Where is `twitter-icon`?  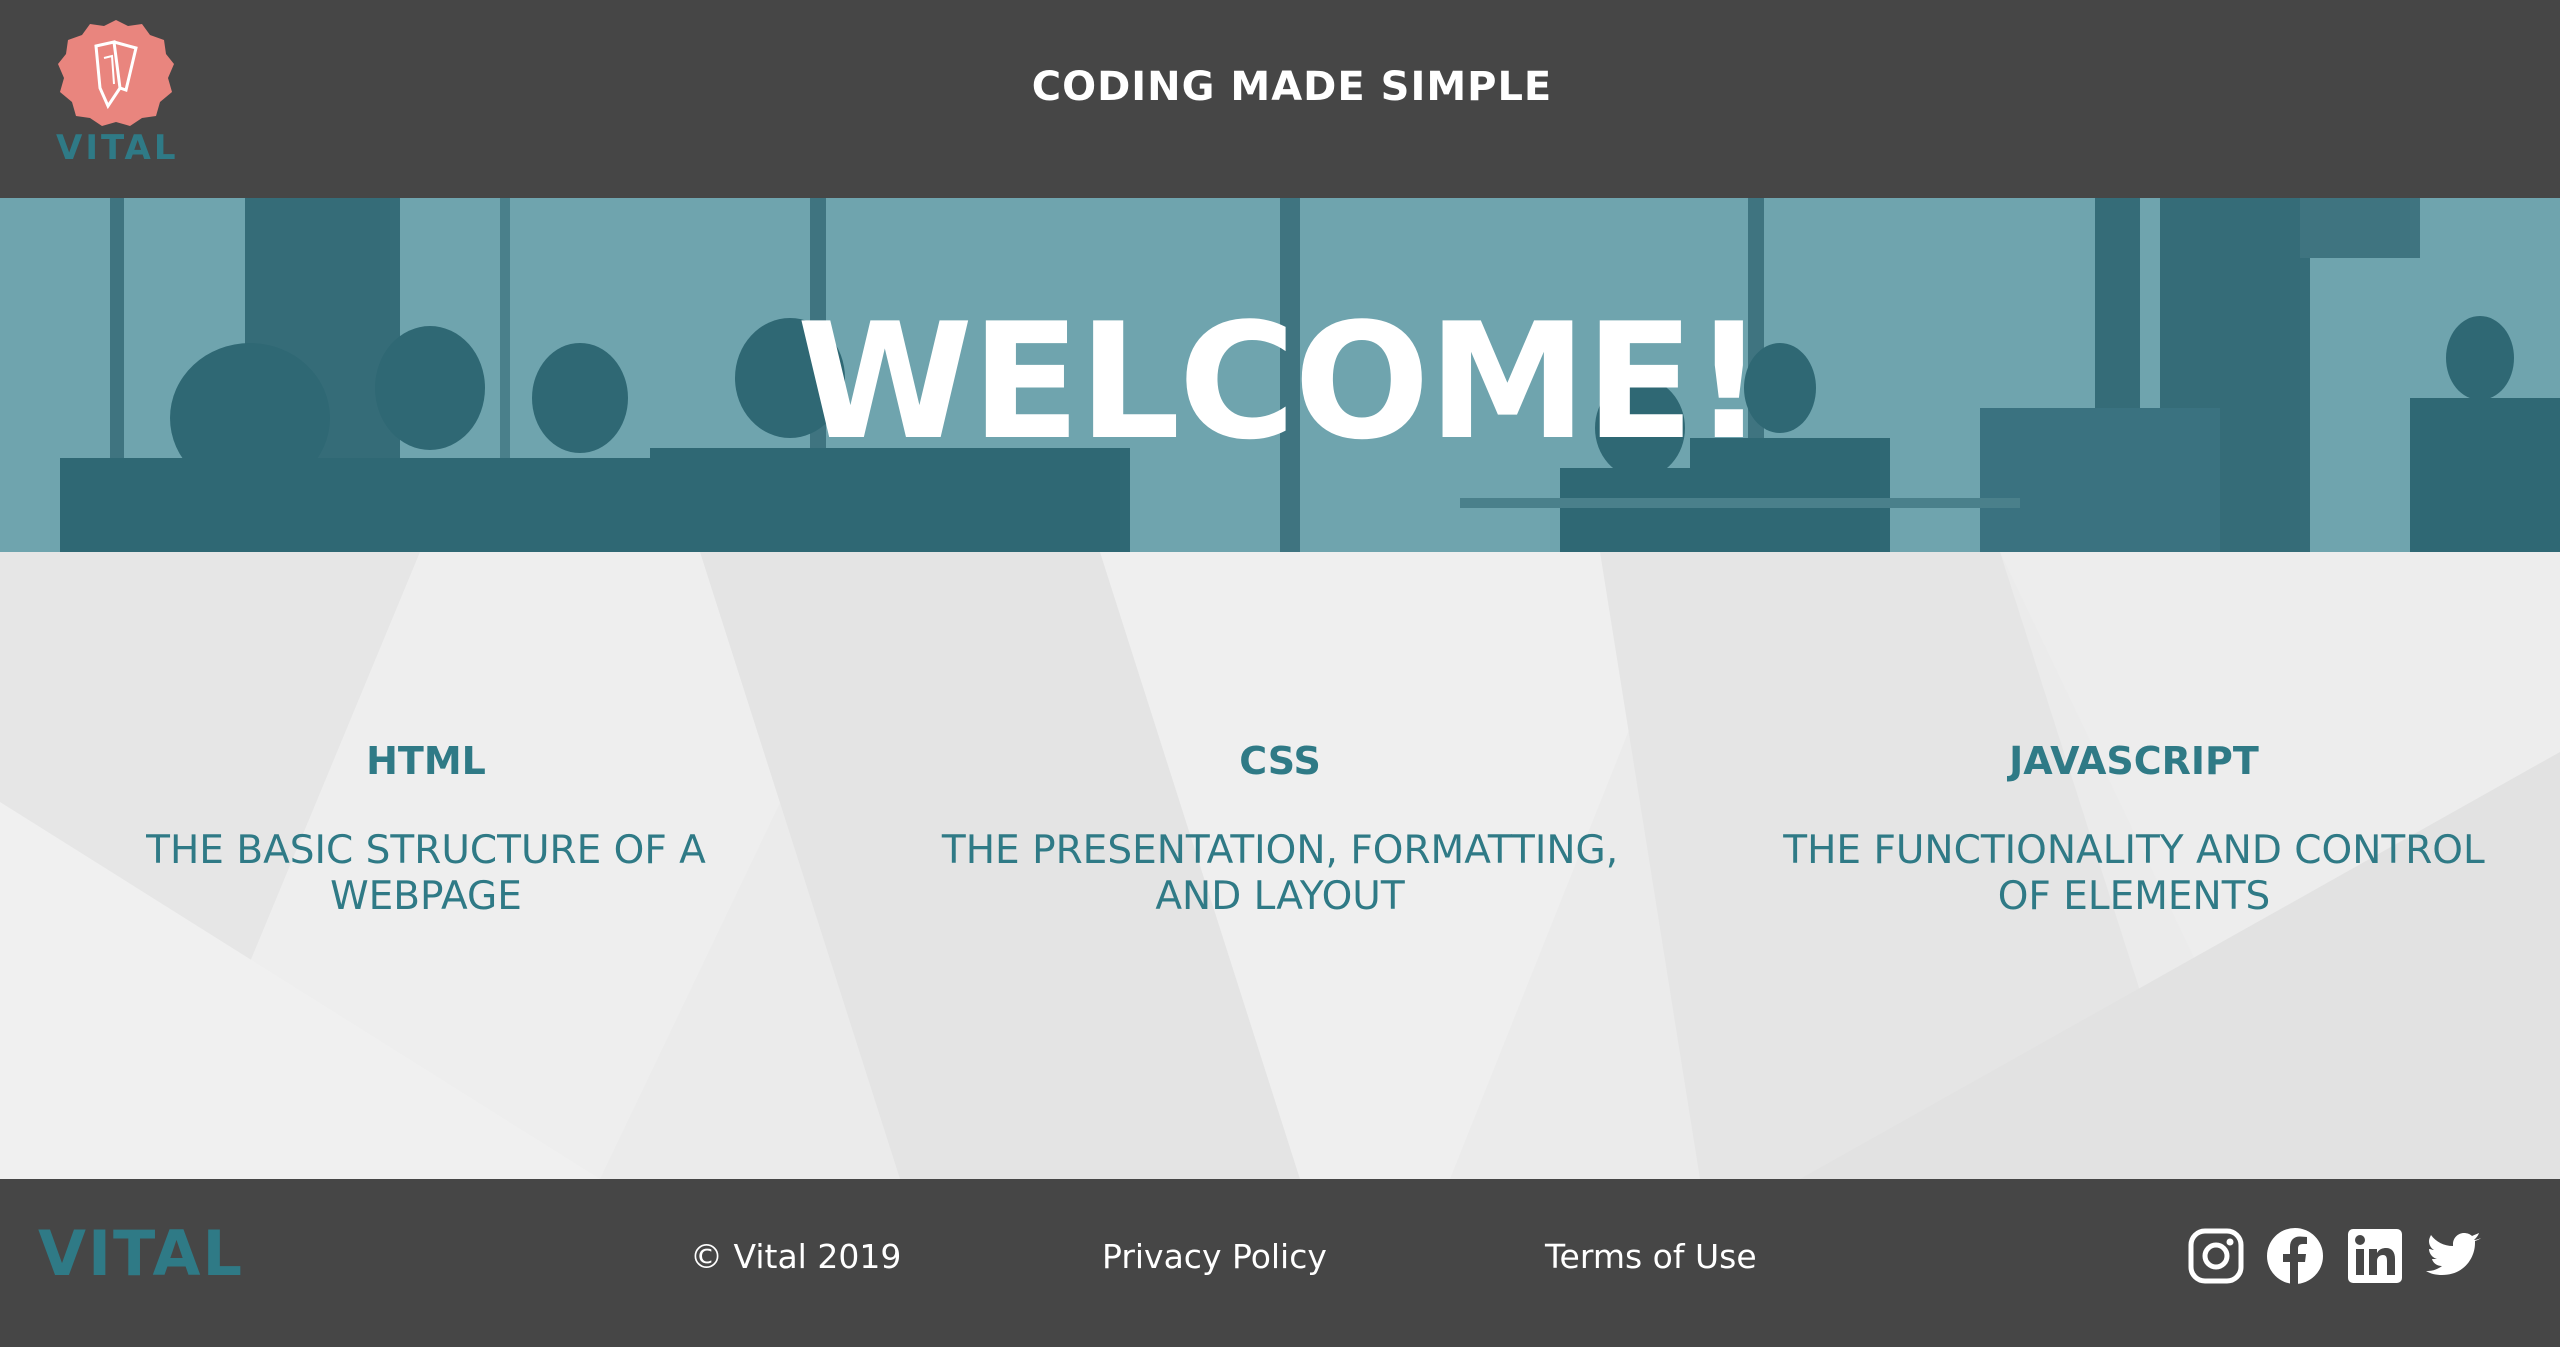
twitter-icon is located at coordinates (2454, 1256).